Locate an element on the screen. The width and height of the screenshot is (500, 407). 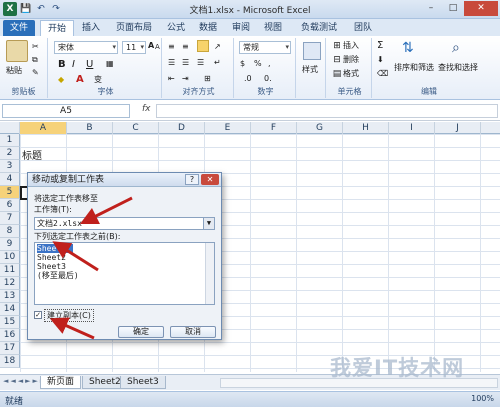
tab-review: 审阅 is located at coordinates (241, 28).